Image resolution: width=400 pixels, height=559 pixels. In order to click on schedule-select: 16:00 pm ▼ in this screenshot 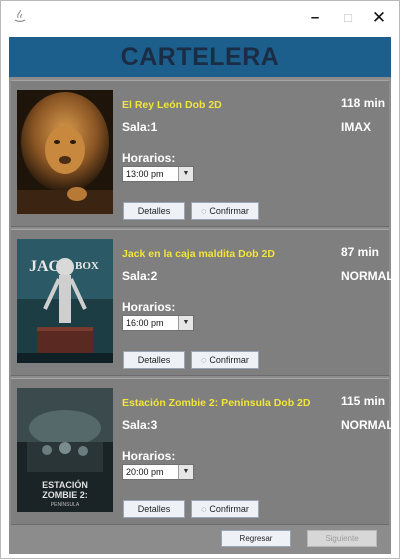, I will do `click(158, 323)`.